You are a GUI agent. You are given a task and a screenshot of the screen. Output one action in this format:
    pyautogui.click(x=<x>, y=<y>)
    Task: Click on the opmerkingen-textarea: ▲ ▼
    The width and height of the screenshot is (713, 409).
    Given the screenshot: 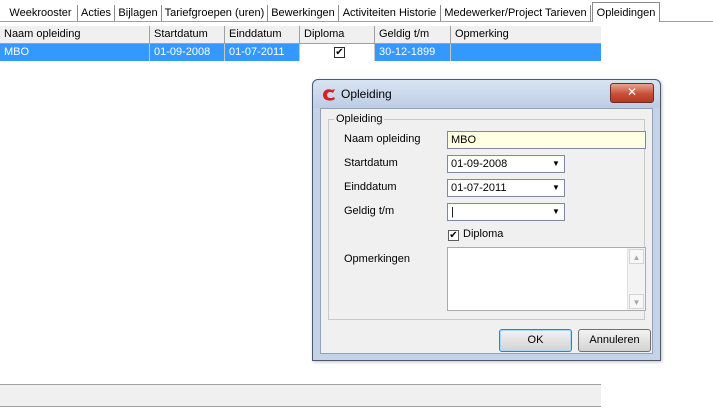 What is the action you would take?
    pyautogui.click(x=546, y=279)
    